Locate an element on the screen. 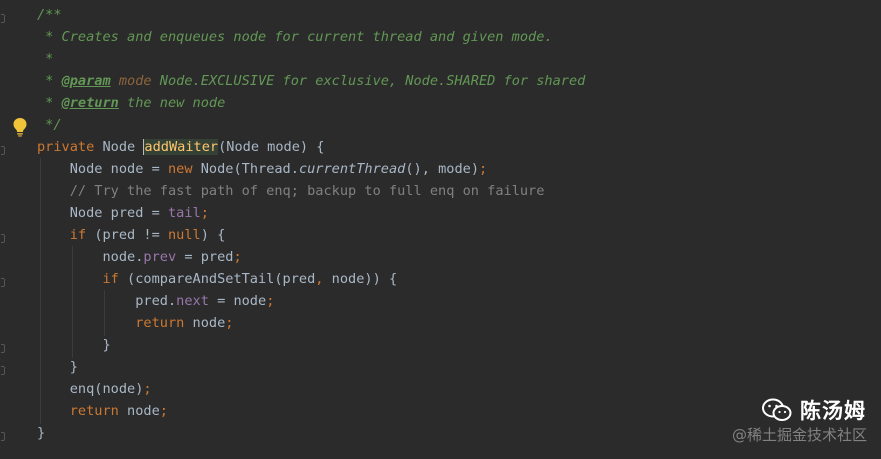 The height and width of the screenshot is (459, 881). code-token: node. is located at coordinates (123, 257).